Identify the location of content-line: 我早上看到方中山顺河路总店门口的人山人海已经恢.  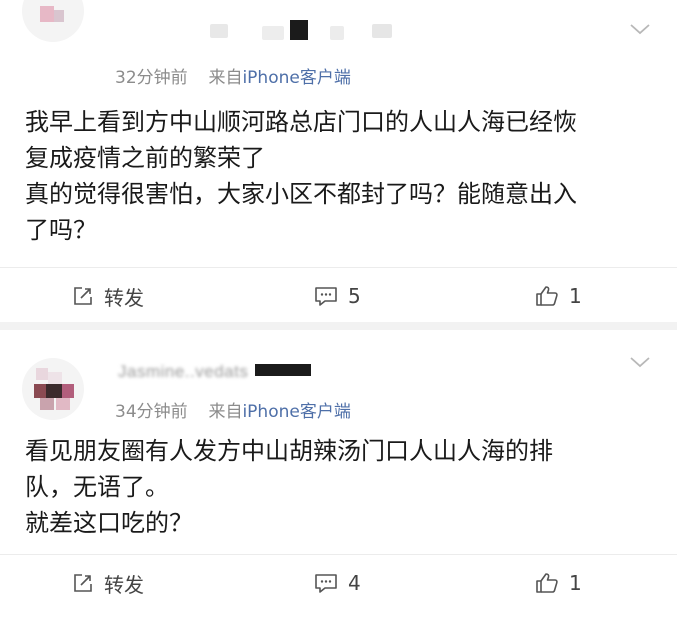
(301, 122).